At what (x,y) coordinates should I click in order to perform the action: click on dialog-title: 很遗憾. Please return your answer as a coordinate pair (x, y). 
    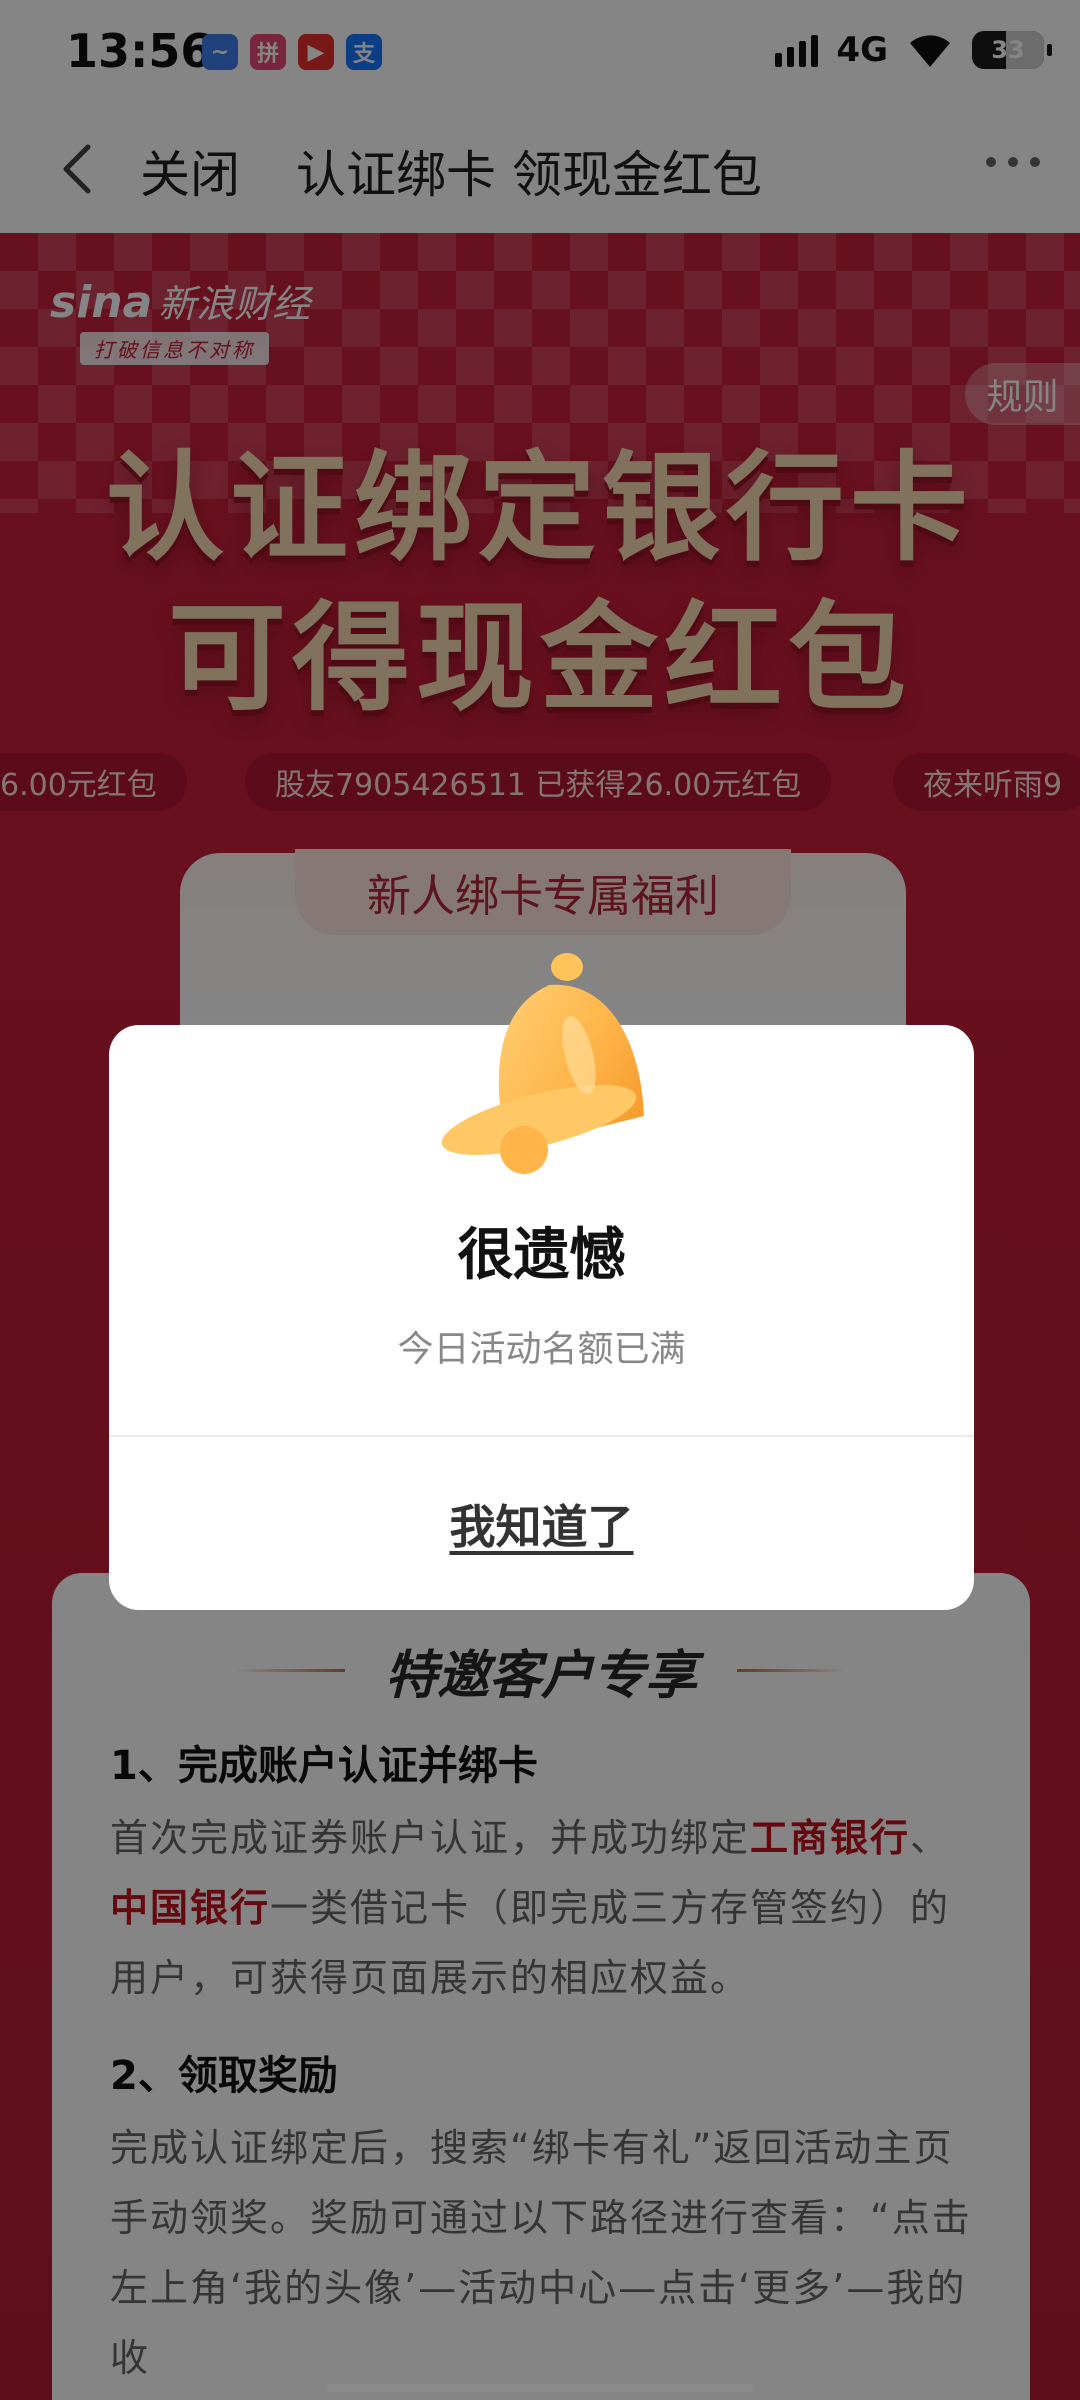
    Looking at the image, I should click on (541, 1255).